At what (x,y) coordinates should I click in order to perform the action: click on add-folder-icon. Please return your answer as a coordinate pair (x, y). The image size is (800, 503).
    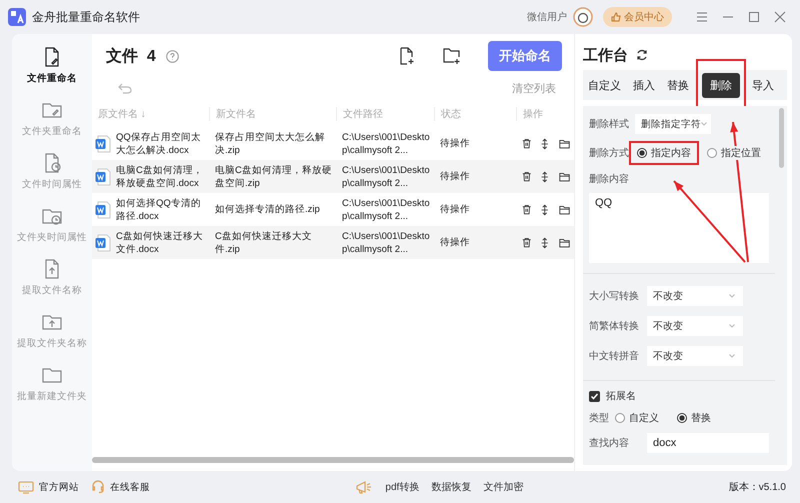
    Looking at the image, I should click on (452, 56).